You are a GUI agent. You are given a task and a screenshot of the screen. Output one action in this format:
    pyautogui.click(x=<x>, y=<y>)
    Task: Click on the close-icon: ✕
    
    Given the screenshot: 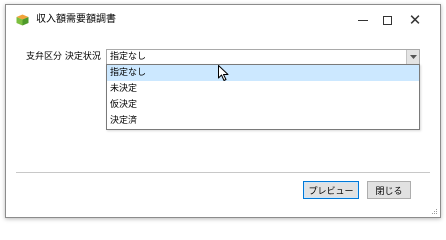 What is the action you would take?
    pyautogui.click(x=415, y=19)
    